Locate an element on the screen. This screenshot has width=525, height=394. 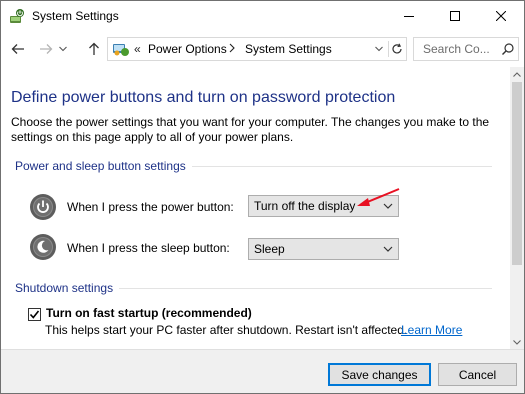
overflow-chevron: « is located at coordinates (137, 49).